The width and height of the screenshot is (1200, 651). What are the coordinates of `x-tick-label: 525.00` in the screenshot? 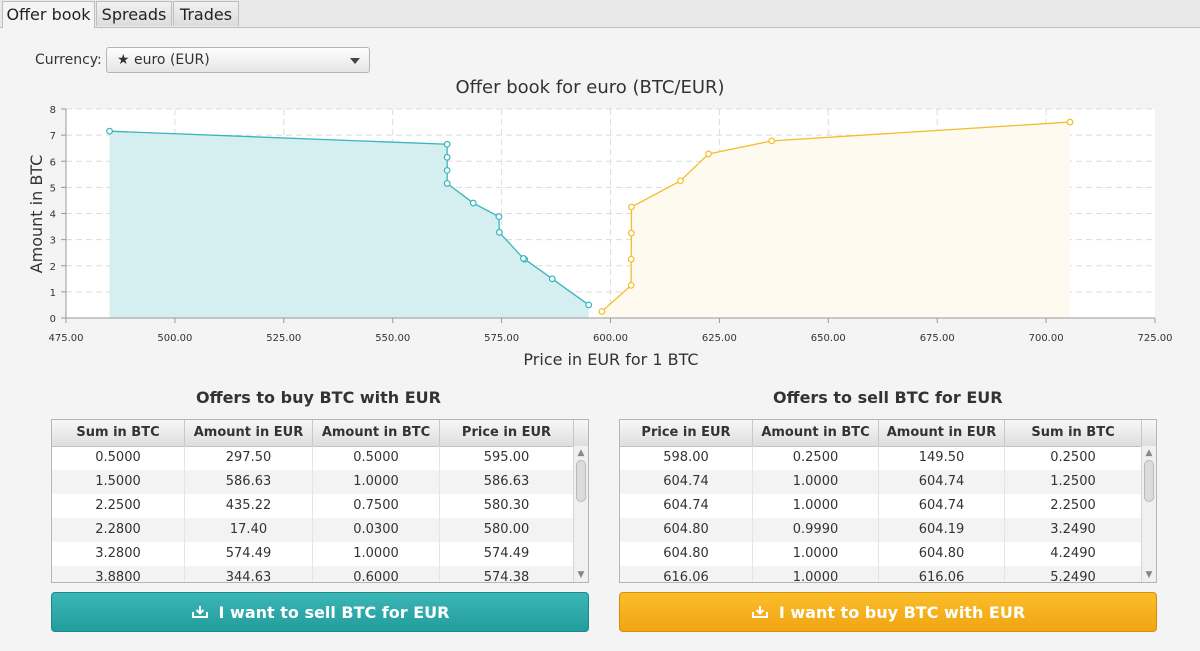 It's located at (283, 338).